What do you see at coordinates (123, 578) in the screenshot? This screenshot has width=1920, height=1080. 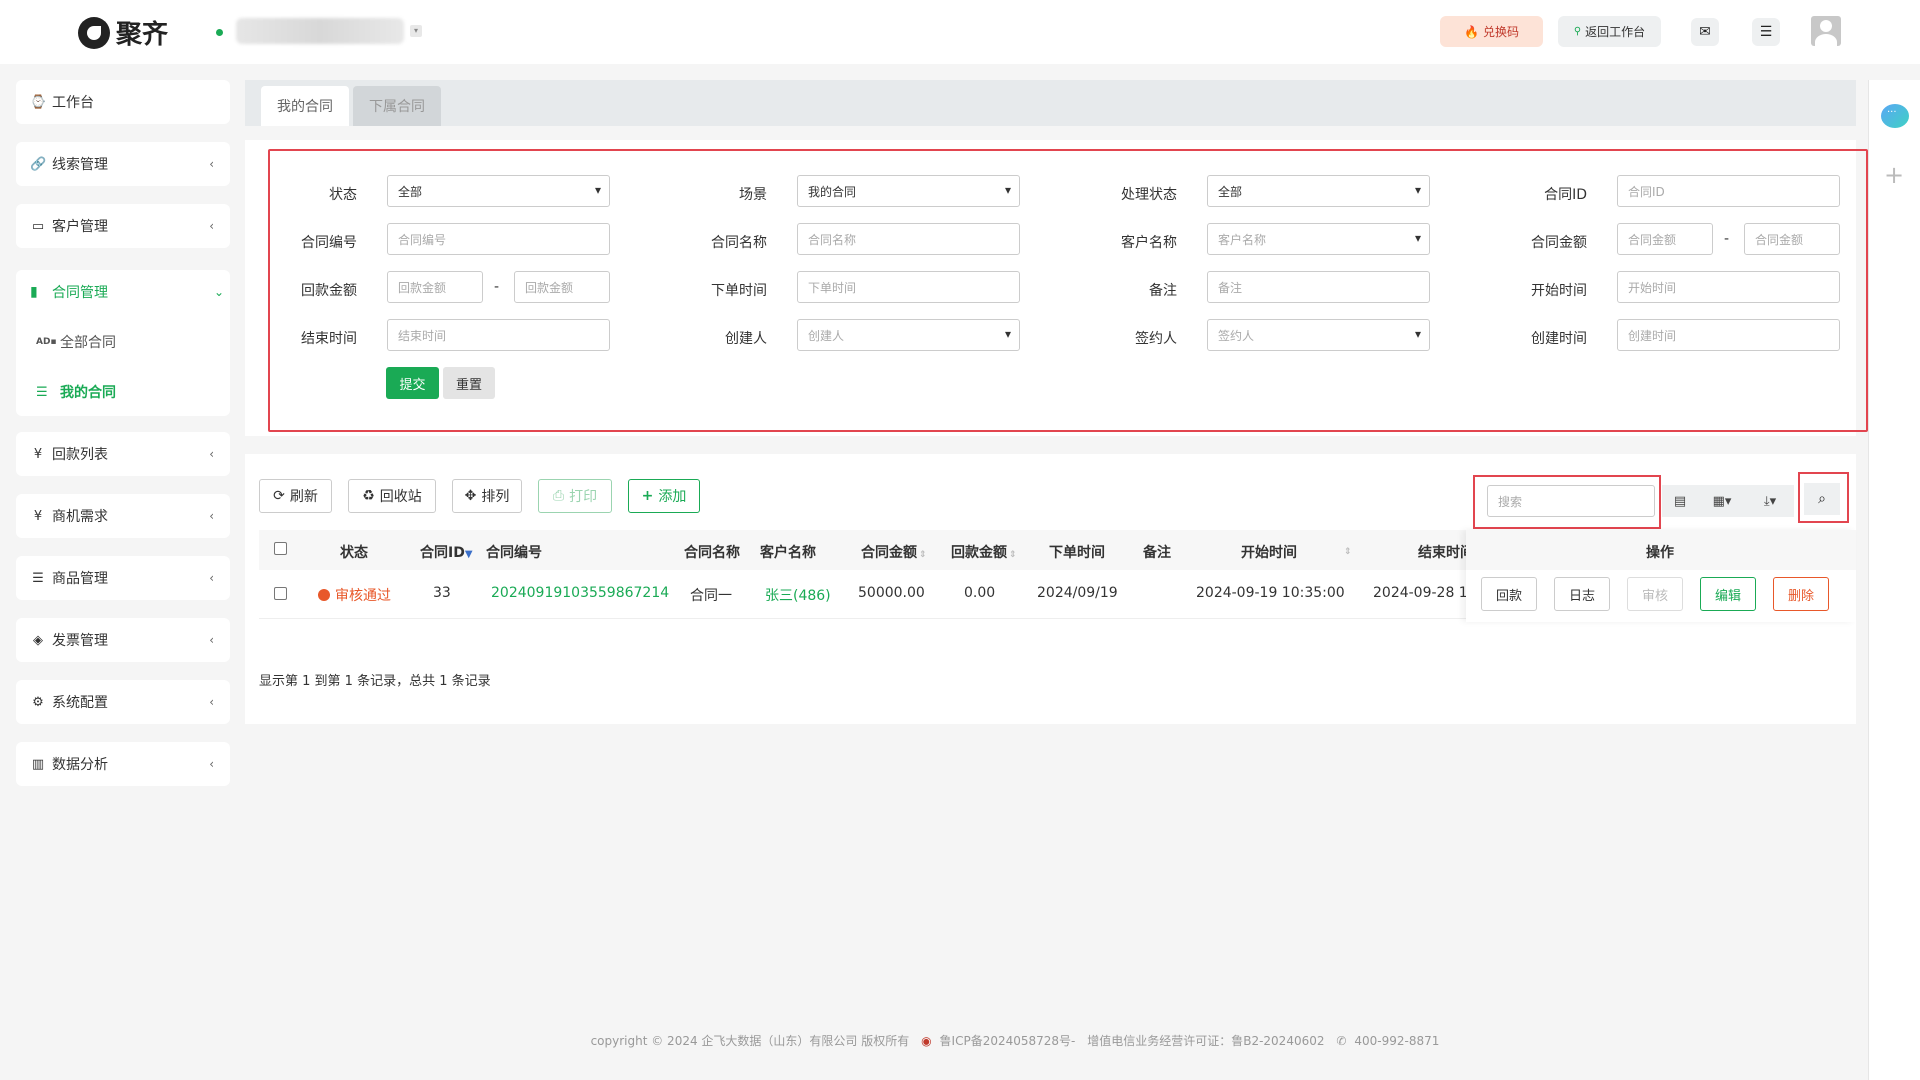 I see `sidebar-item-products: ☰ 商品管理 ‹` at bounding box center [123, 578].